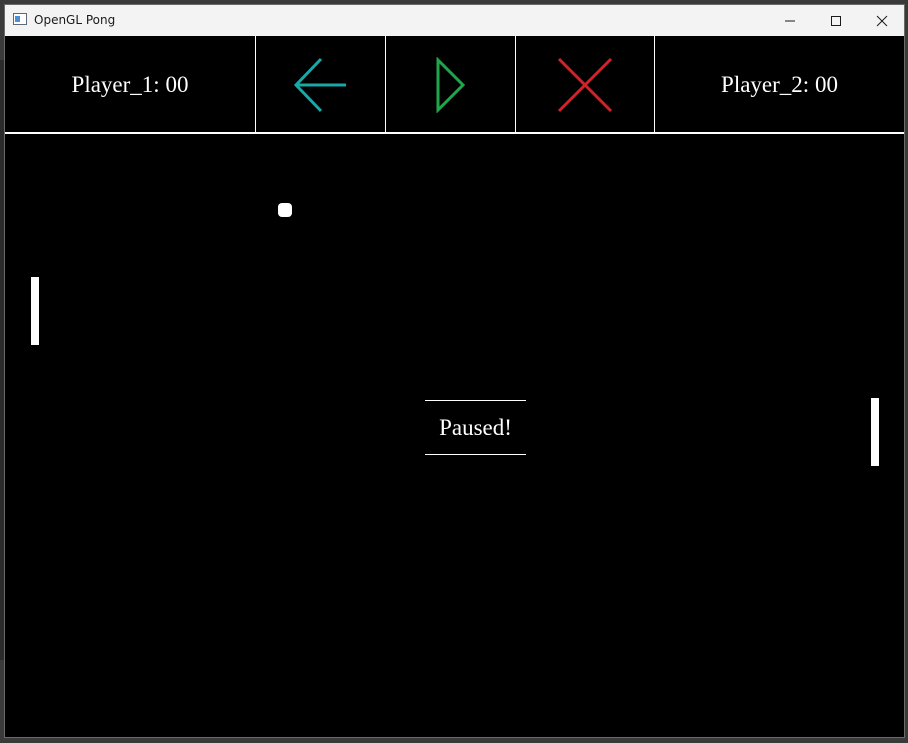 The width and height of the screenshot is (908, 743). I want to click on pause-overlay: Paused!, so click(475, 427).